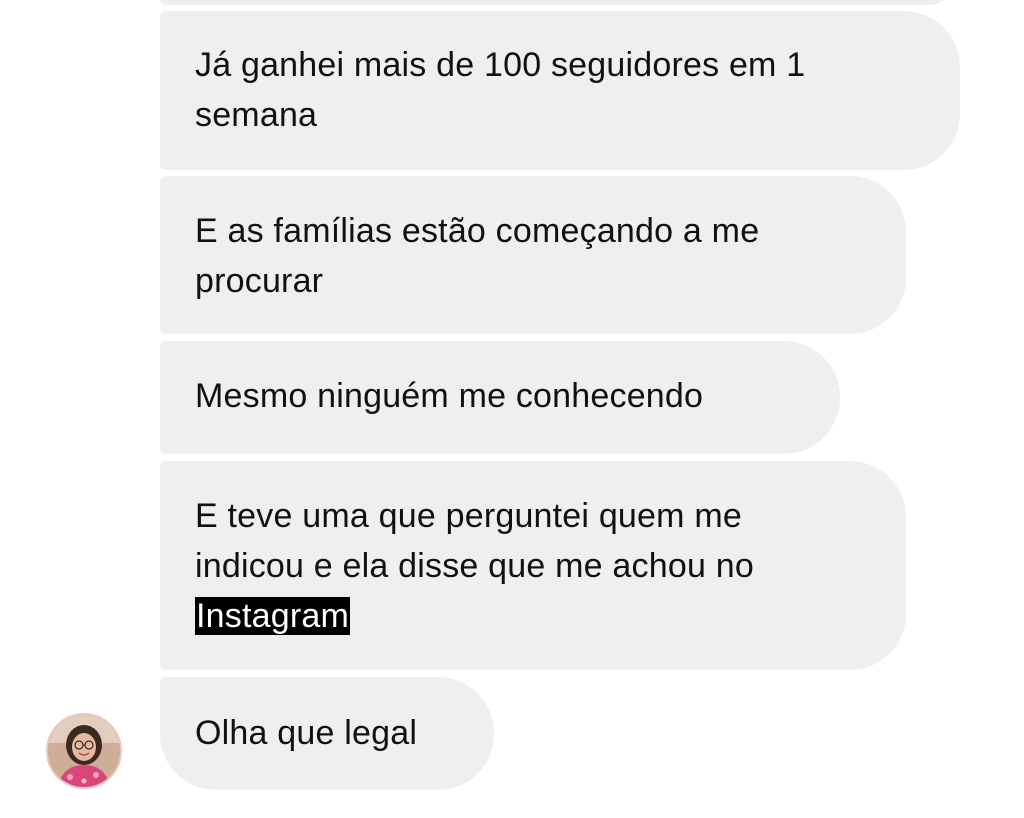 The image size is (1024, 818). Describe the element at coordinates (477, 231) in the screenshot. I see `message-text: E as famílias estão começando a me` at that location.